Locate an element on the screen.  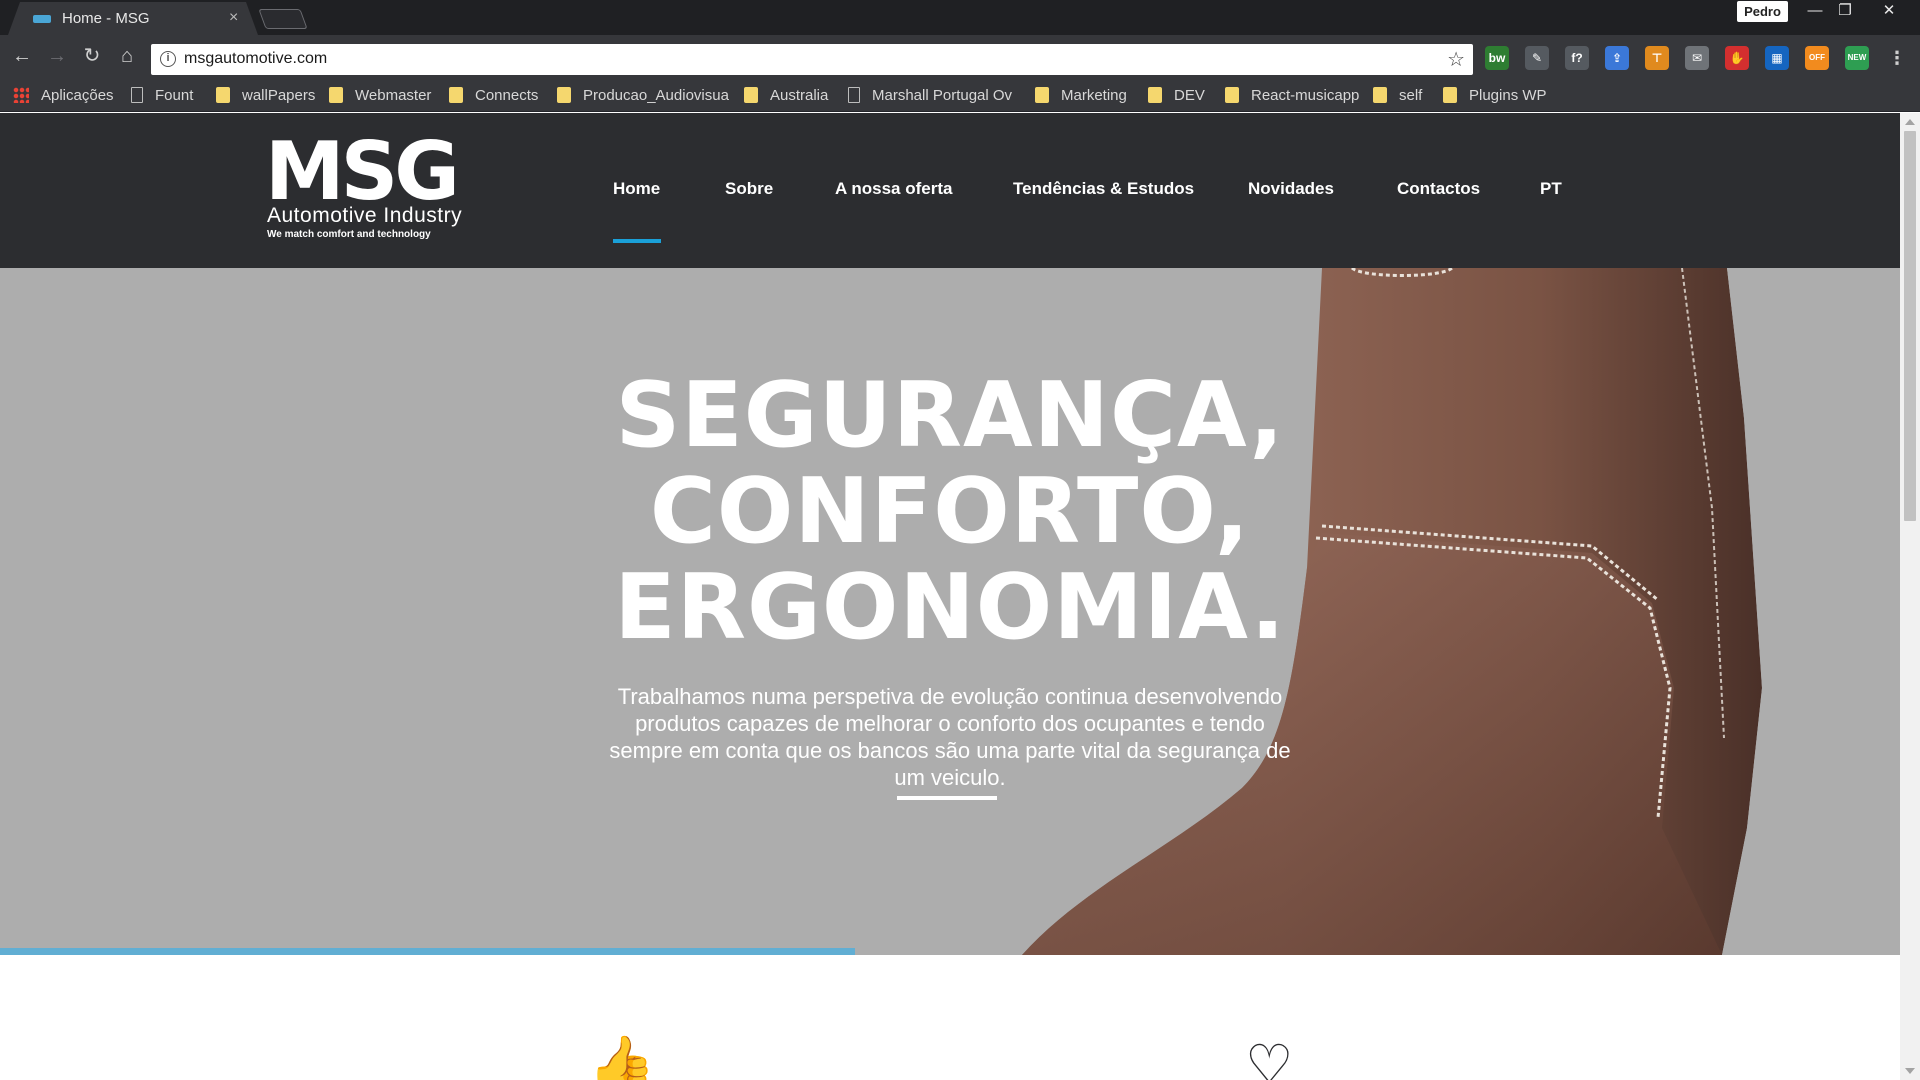
bookmark-folder: Australia is located at coordinates (786, 95).